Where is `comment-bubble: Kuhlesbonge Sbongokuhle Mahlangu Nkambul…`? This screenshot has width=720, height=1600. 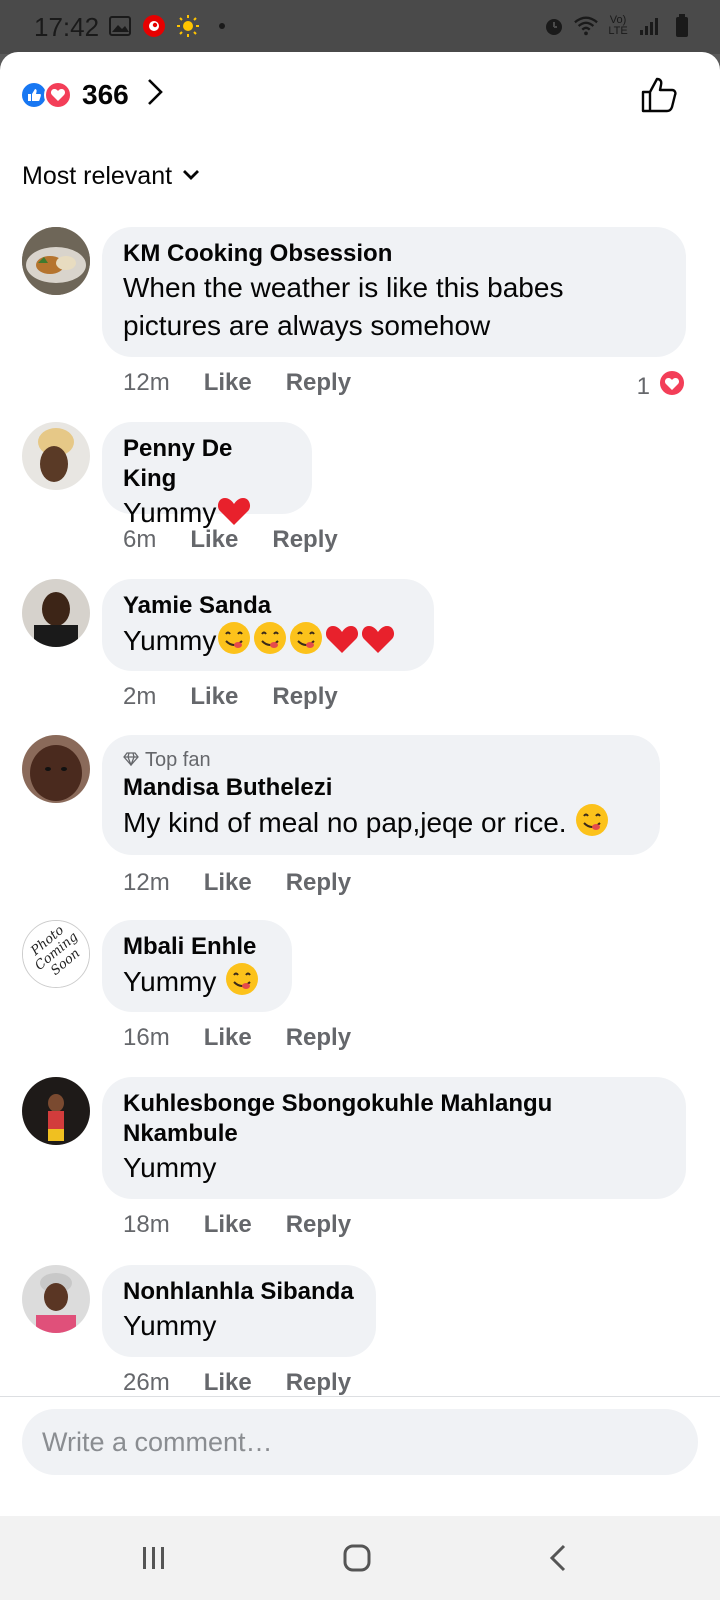
comment-bubble: Kuhlesbonge Sbongokuhle Mahlangu Nkambul… is located at coordinates (394, 1138).